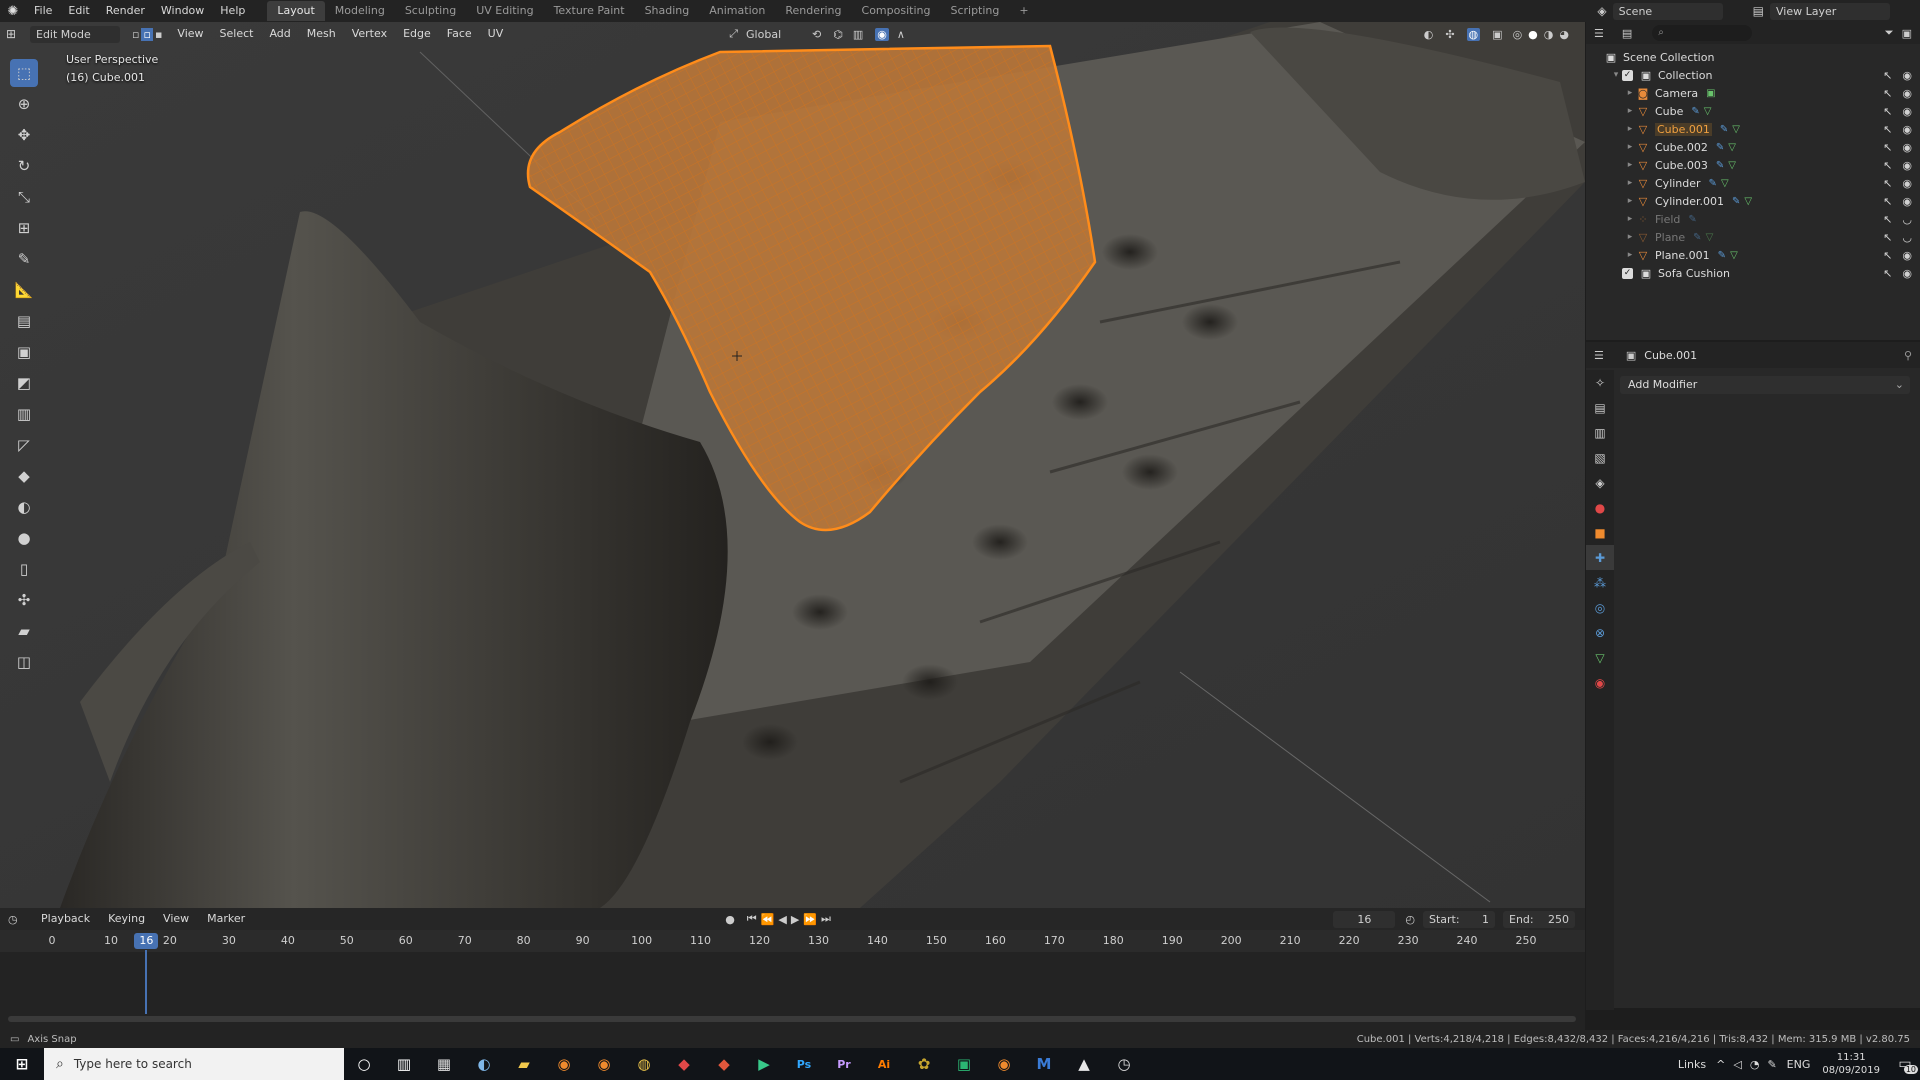 The height and width of the screenshot is (1080, 1920). I want to click on links-toolbar: Links, so click(1692, 1064).